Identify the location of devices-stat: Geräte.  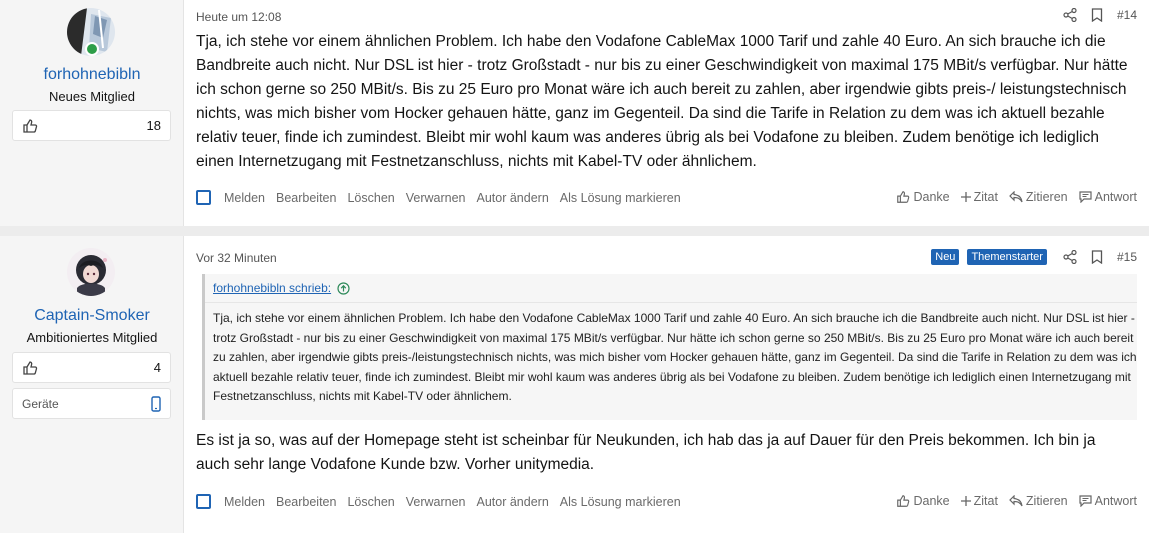
(91, 403).